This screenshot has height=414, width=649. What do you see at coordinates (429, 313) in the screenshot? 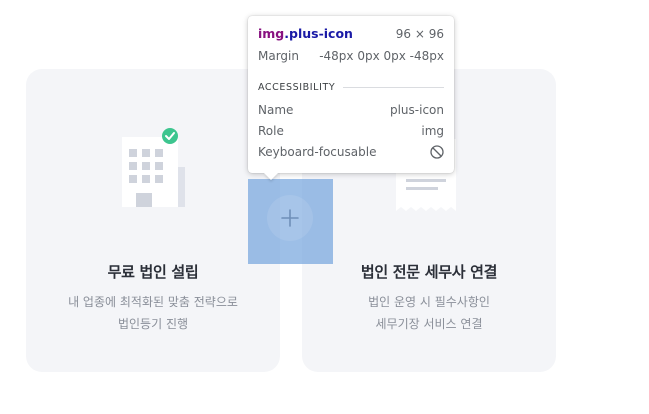
I see `card-description: 법인 운영 시 필수사항인 세무기장 서비스 연결` at bounding box center [429, 313].